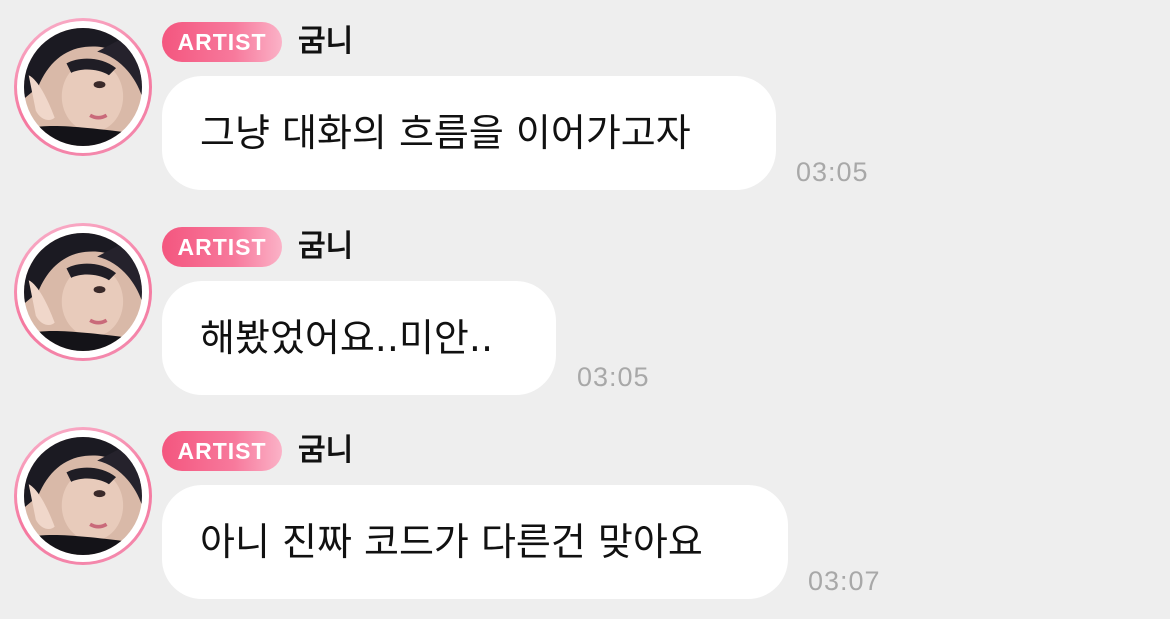 This screenshot has width=1170, height=619. I want to click on message-bubble: 아니 진짜 코드가 다른건 맞아요, so click(475, 542).